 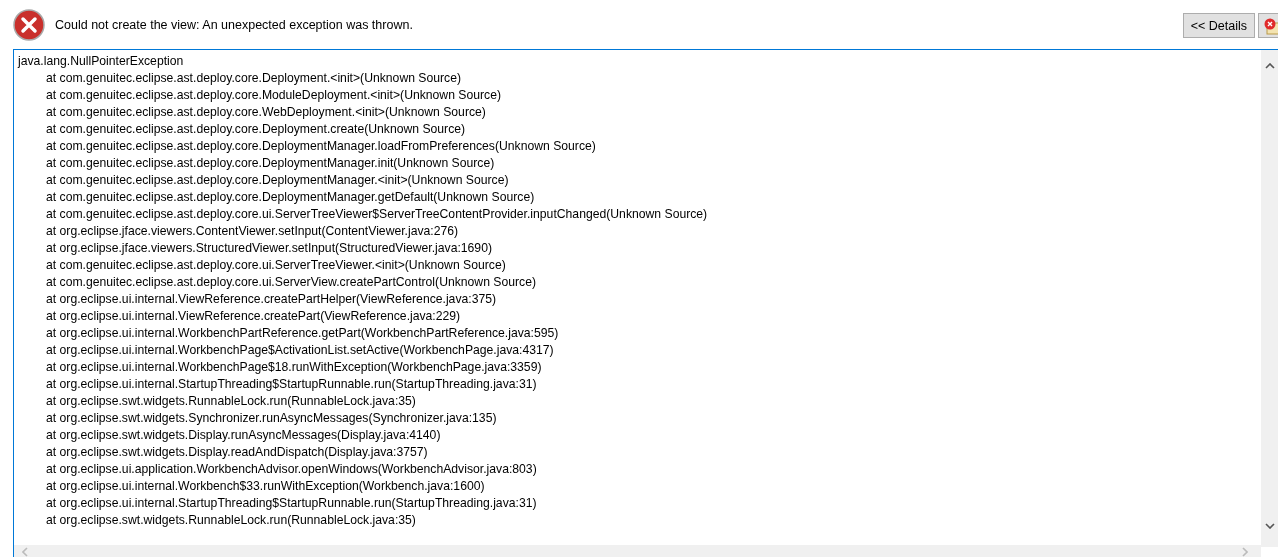 I want to click on stack-frame-line: at org.eclipse.jface.viewers.StructuredViewer.setInput(StructuredViewer.java:1690), so click(x=269, y=248).